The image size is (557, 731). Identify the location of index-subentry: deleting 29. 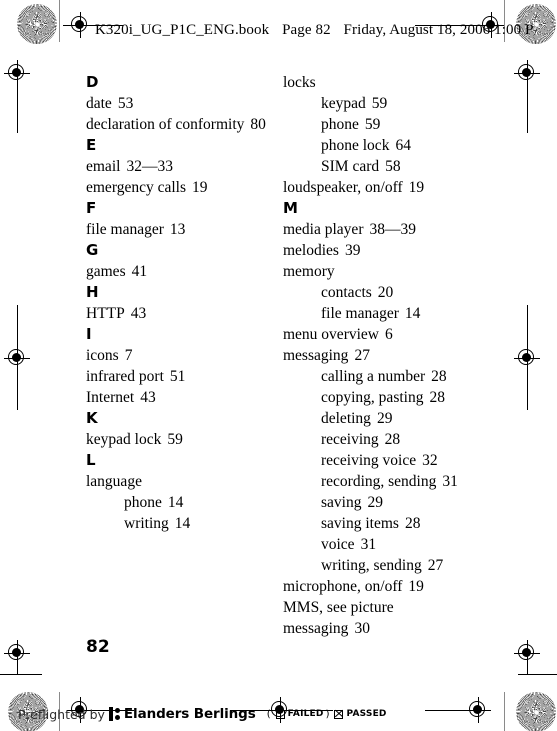
(385, 418).